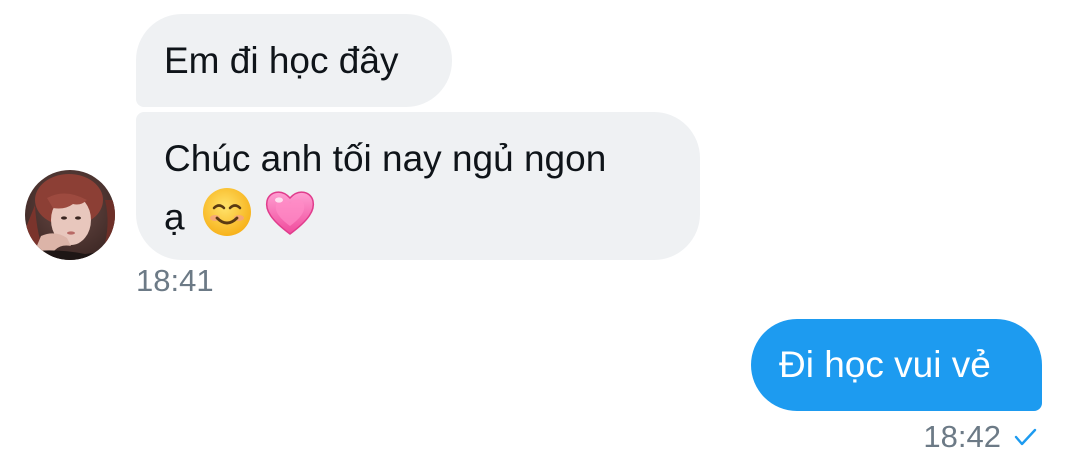  What do you see at coordinates (174, 217) in the screenshot?
I see `message-text-line-2: ạ` at bounding box center [174, 217].